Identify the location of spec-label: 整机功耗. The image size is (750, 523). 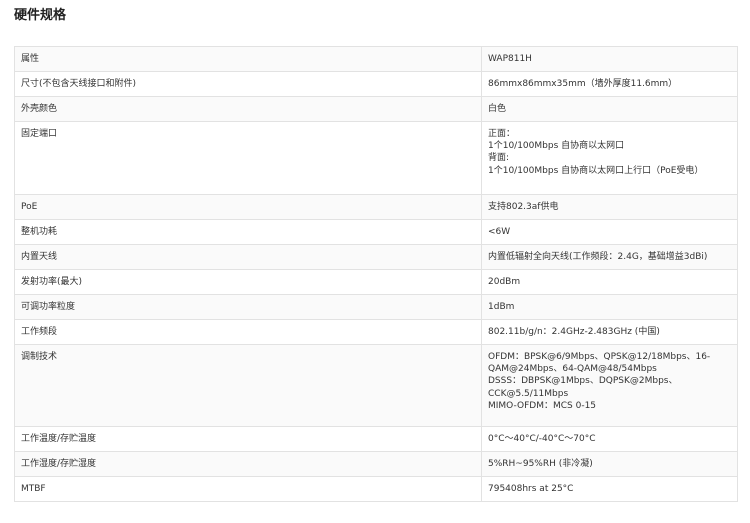
(248, 232).